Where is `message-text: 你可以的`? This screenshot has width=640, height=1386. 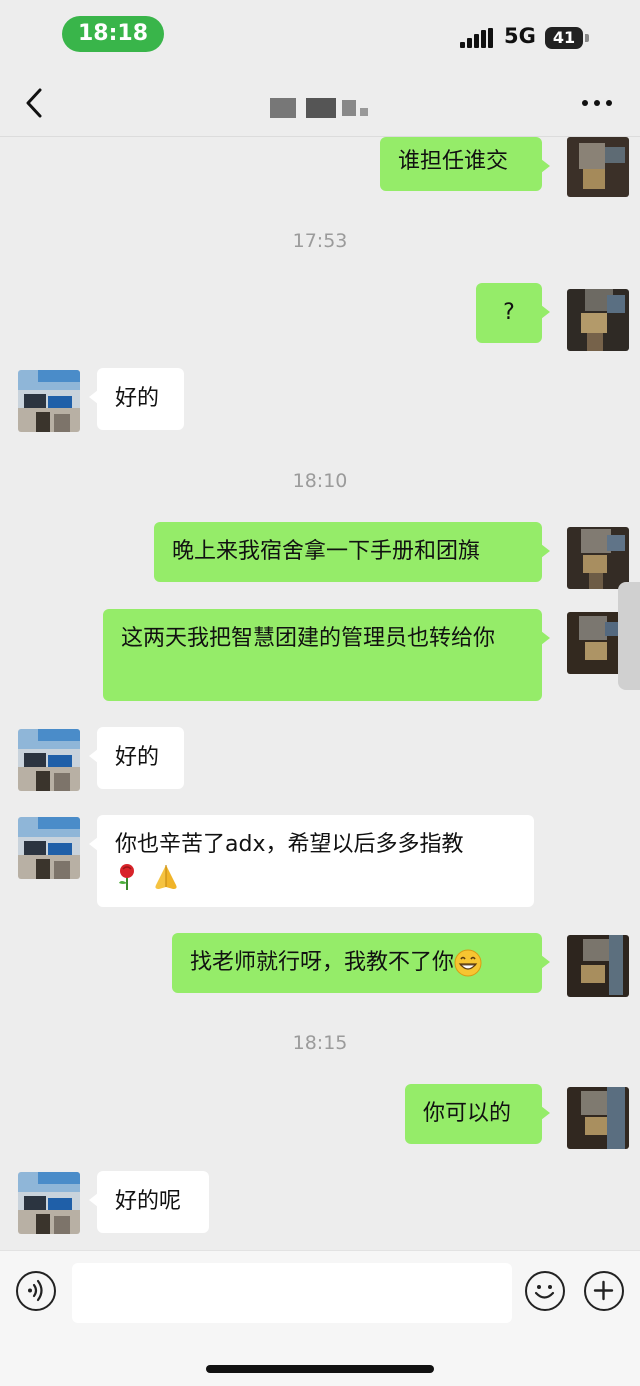 message-text: 你可以的 is located at coordinates (467, 1113).